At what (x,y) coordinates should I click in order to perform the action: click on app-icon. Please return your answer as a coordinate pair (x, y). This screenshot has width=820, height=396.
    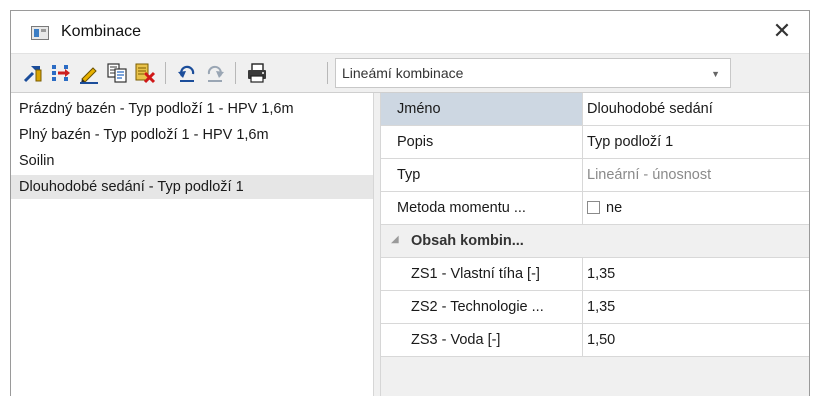
    Looking at the image, I should click on (40, 33).